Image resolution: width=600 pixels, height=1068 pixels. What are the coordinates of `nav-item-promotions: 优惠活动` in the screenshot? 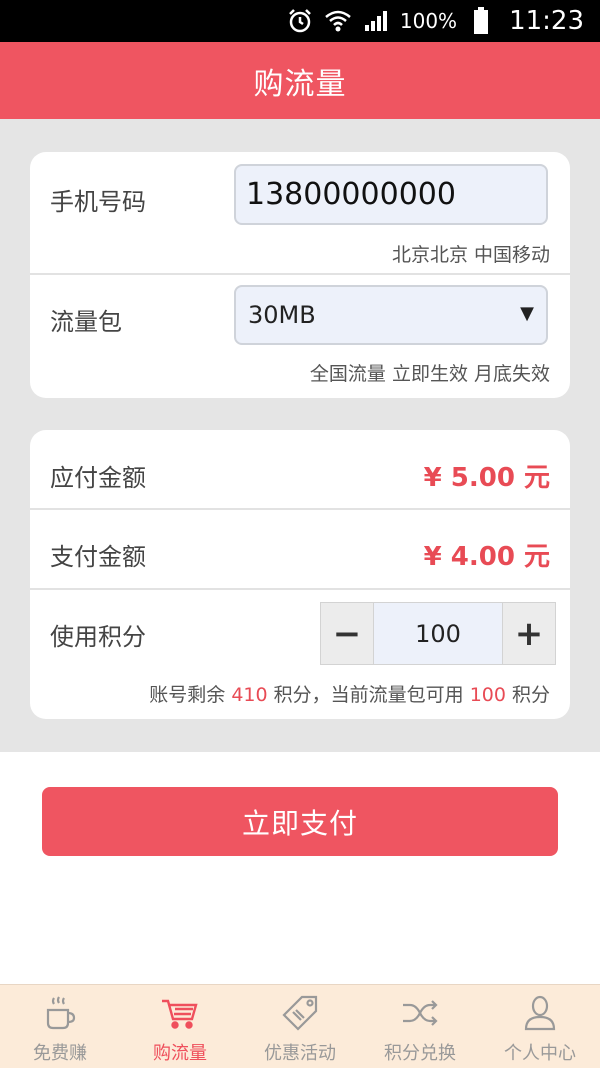 It's located at (300, 1026).